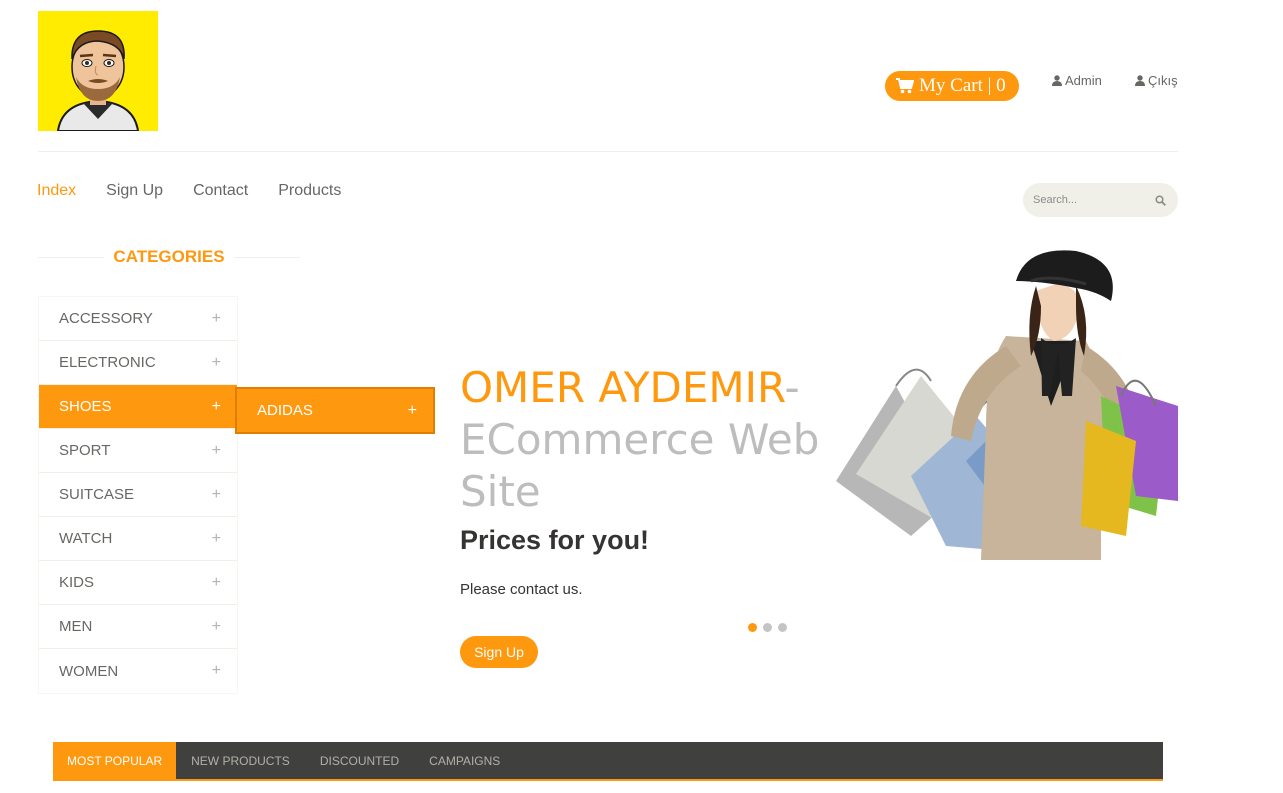 This screenshot has height=793, width=1283. What do you see at coordinates (220, 191) in the screenshot?
I see `nav-item-contact: Contact` at bounding box center [220, 191].